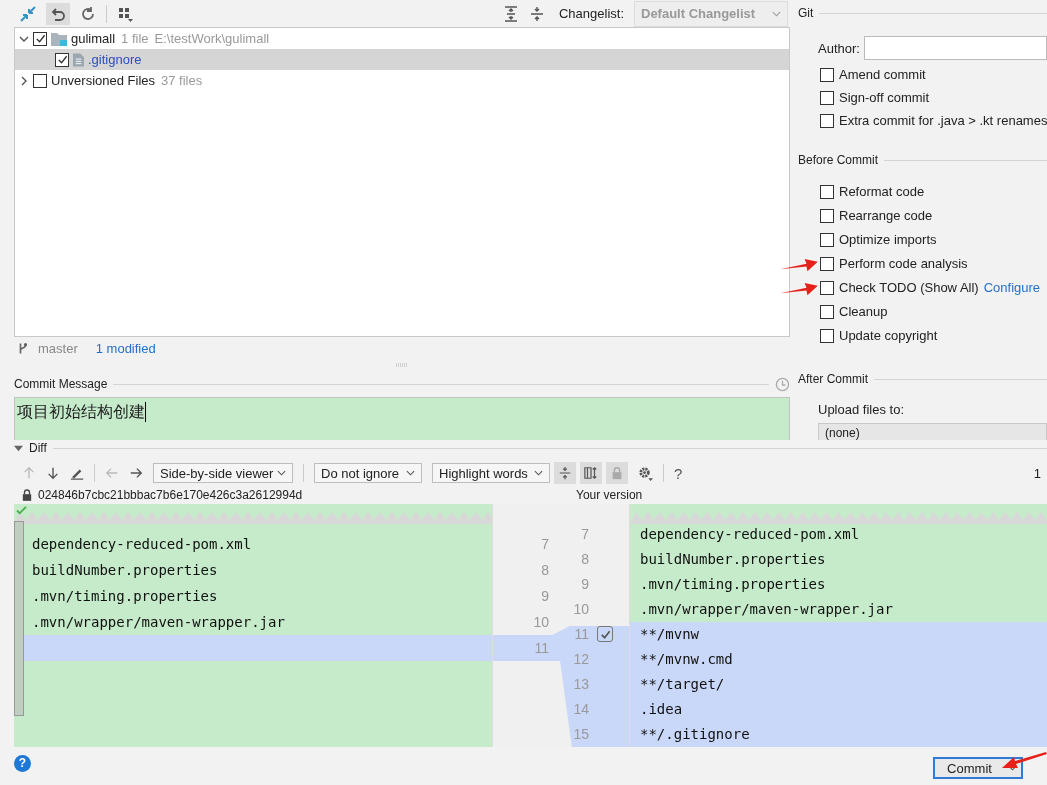 The width and height of the screenshot is (1047, 785). What do you see at coordinates (510, 13) in the screenshot?
I see `expand-all-icon` at bounding box center [510, 13].